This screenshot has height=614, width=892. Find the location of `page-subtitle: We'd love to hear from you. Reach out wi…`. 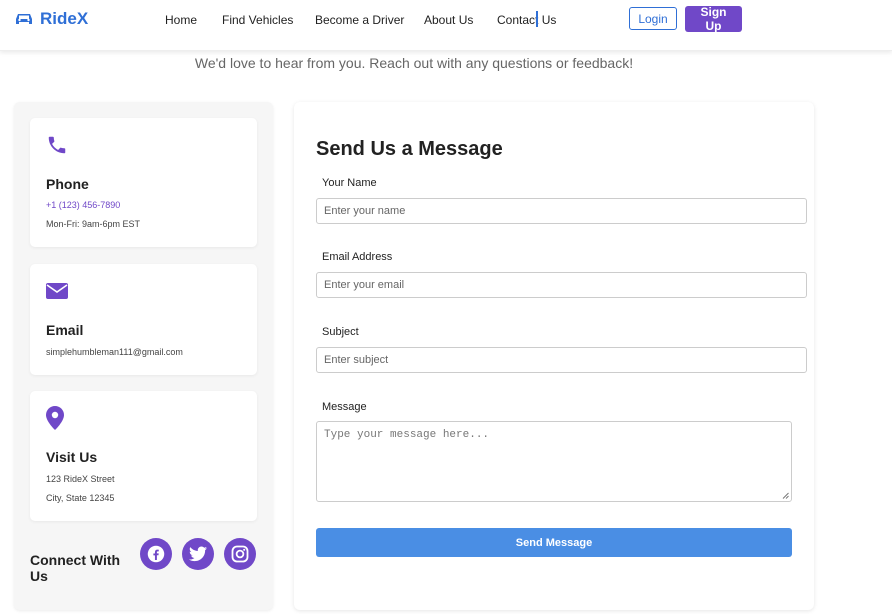

page-subtitle: We'd love to hear from you. Reach out wi… is located at coordinates (414, 63).